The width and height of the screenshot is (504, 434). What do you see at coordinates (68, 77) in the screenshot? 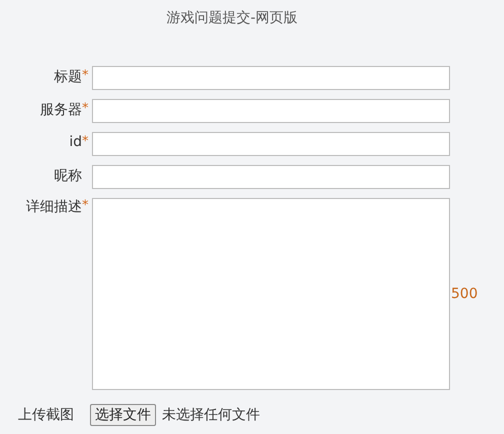
I see `field-label: 标题` at bounding box center [68, 77].